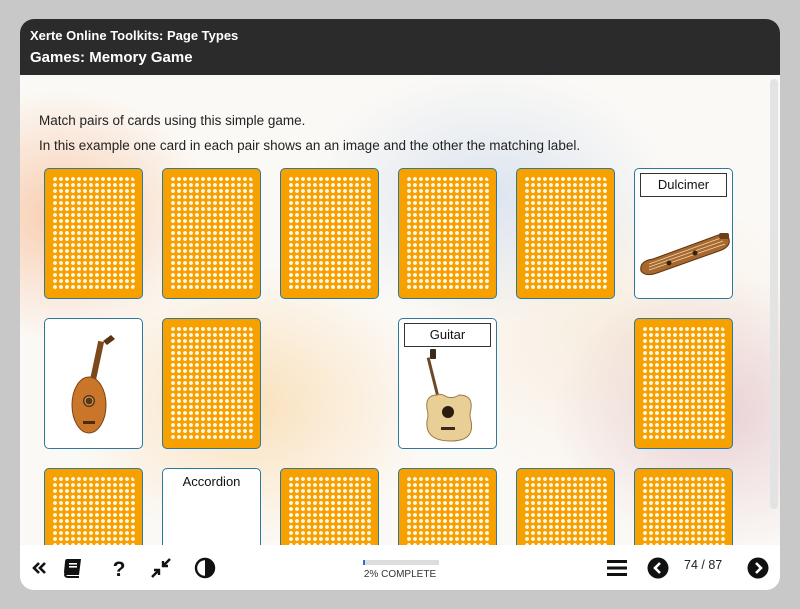 The height and width of the screenshot is (609, 800). Describe the element at coordinates (111, 57) in the screenshot. I see `page-title: Games: Memory Game` at that location.